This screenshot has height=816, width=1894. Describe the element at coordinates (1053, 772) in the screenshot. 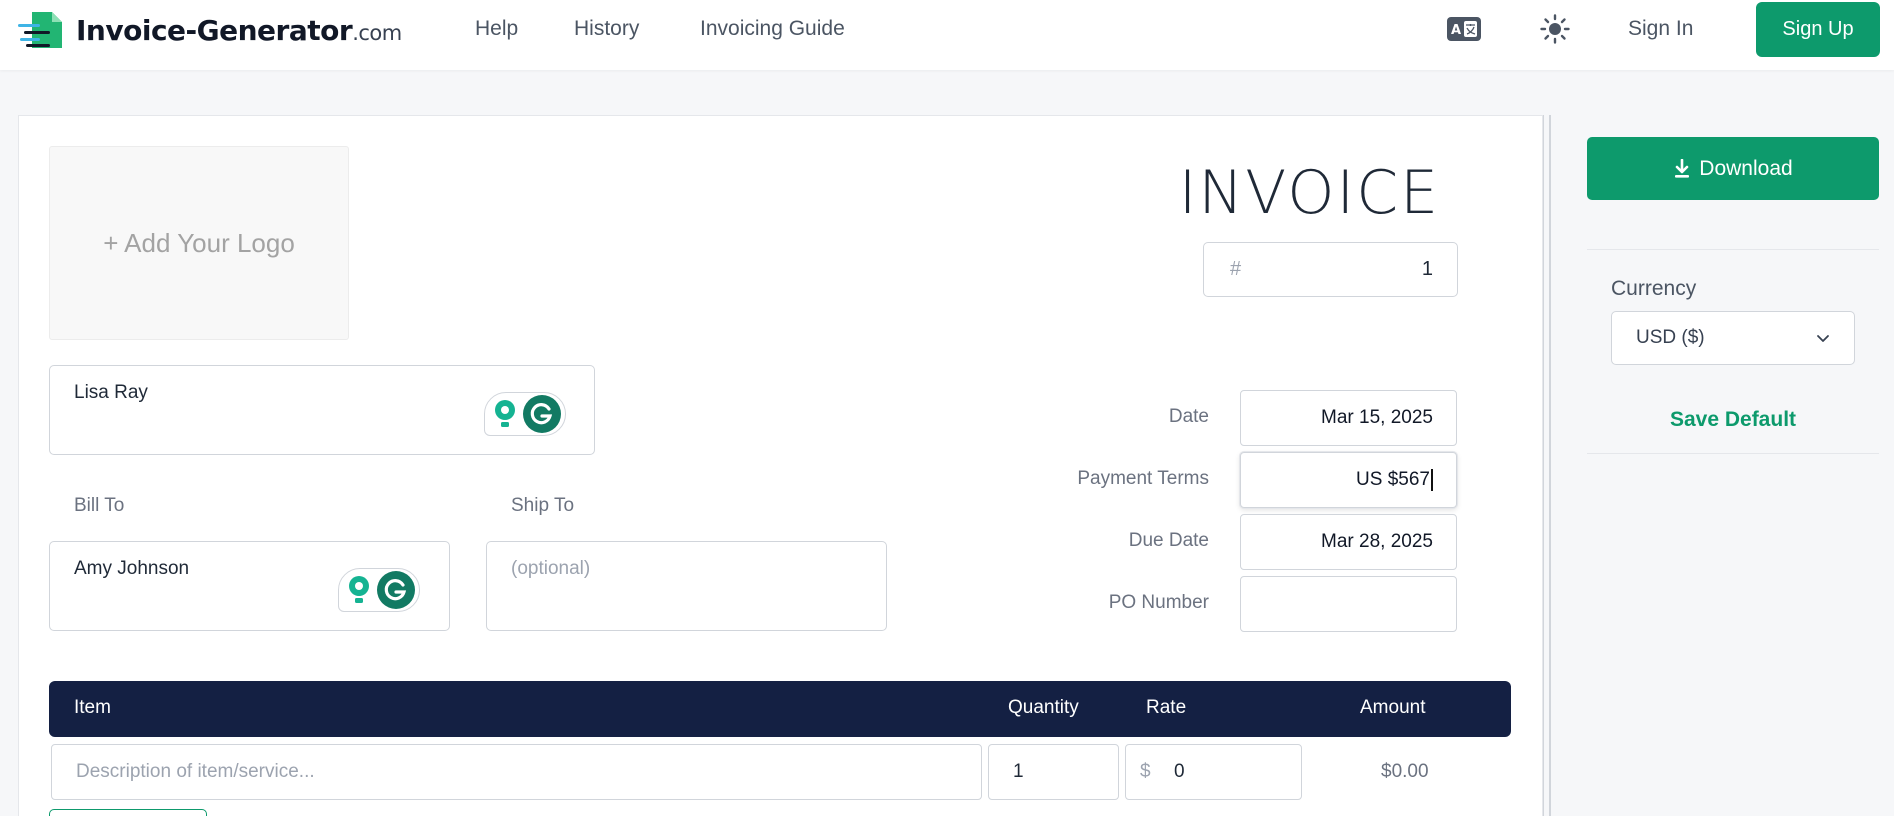

I see `item-quantity-field: 1` at that location.